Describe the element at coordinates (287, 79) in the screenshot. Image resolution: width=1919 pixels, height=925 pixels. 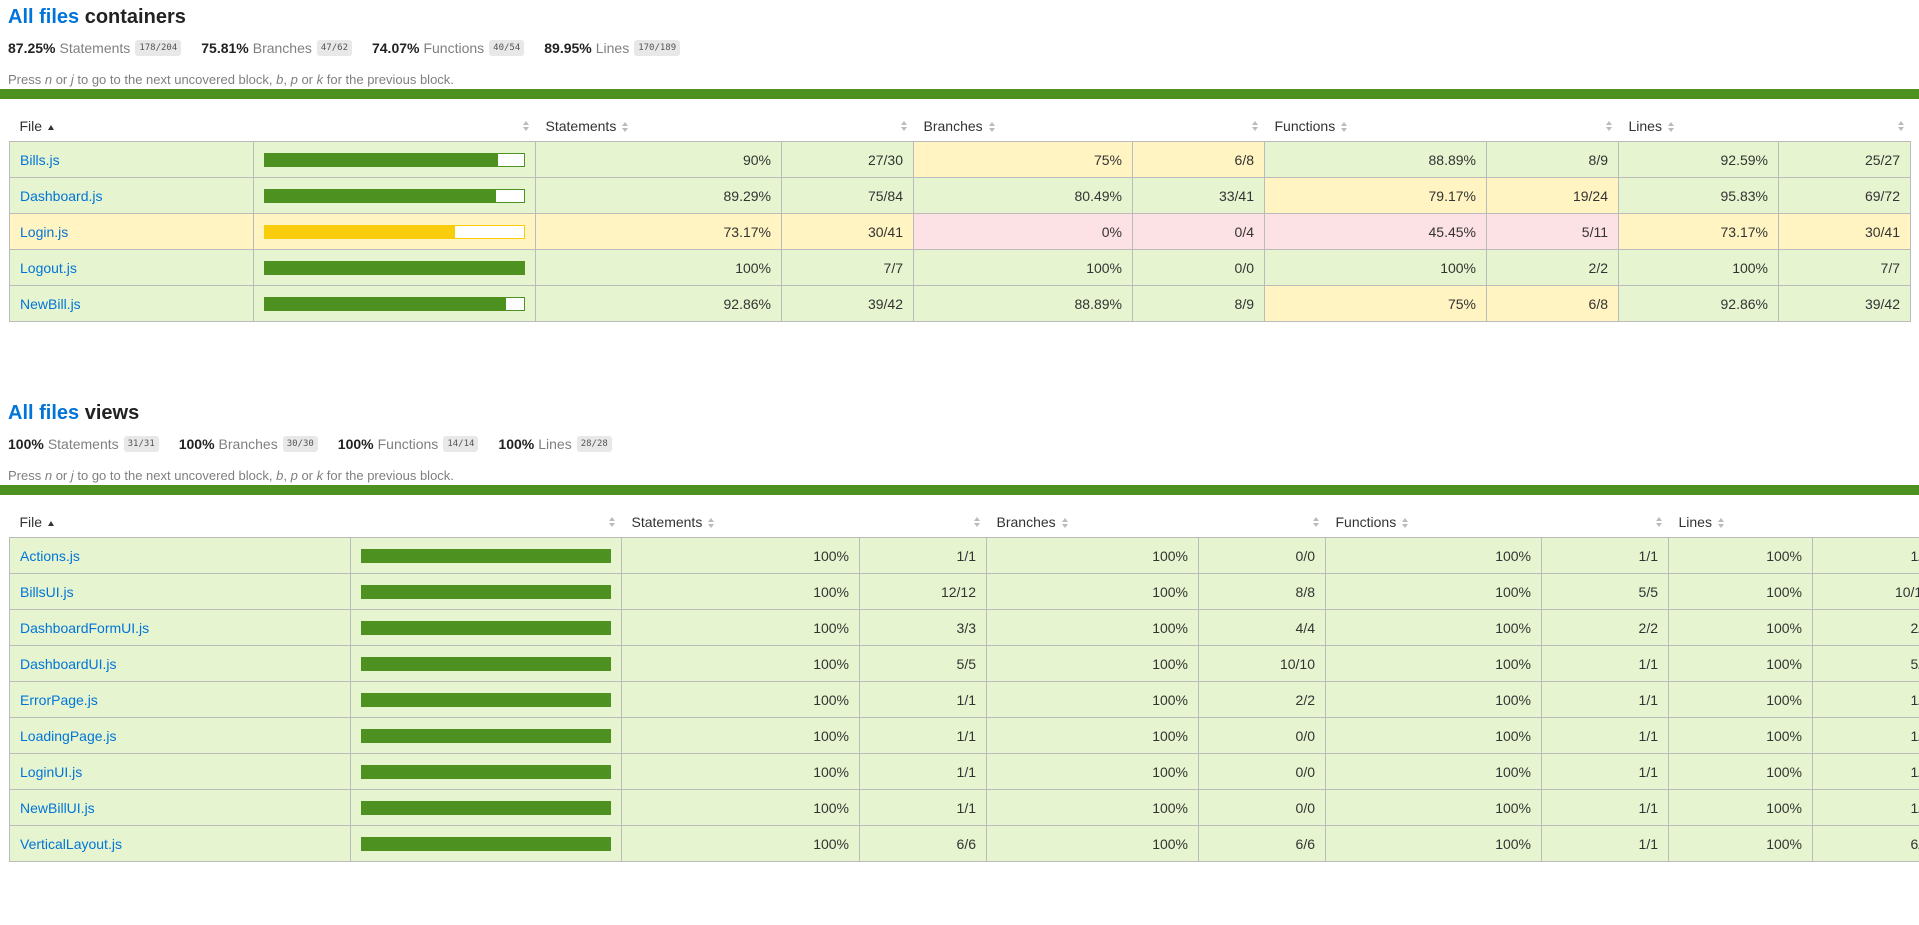
I see `hint-text-comma: ,` at that location.